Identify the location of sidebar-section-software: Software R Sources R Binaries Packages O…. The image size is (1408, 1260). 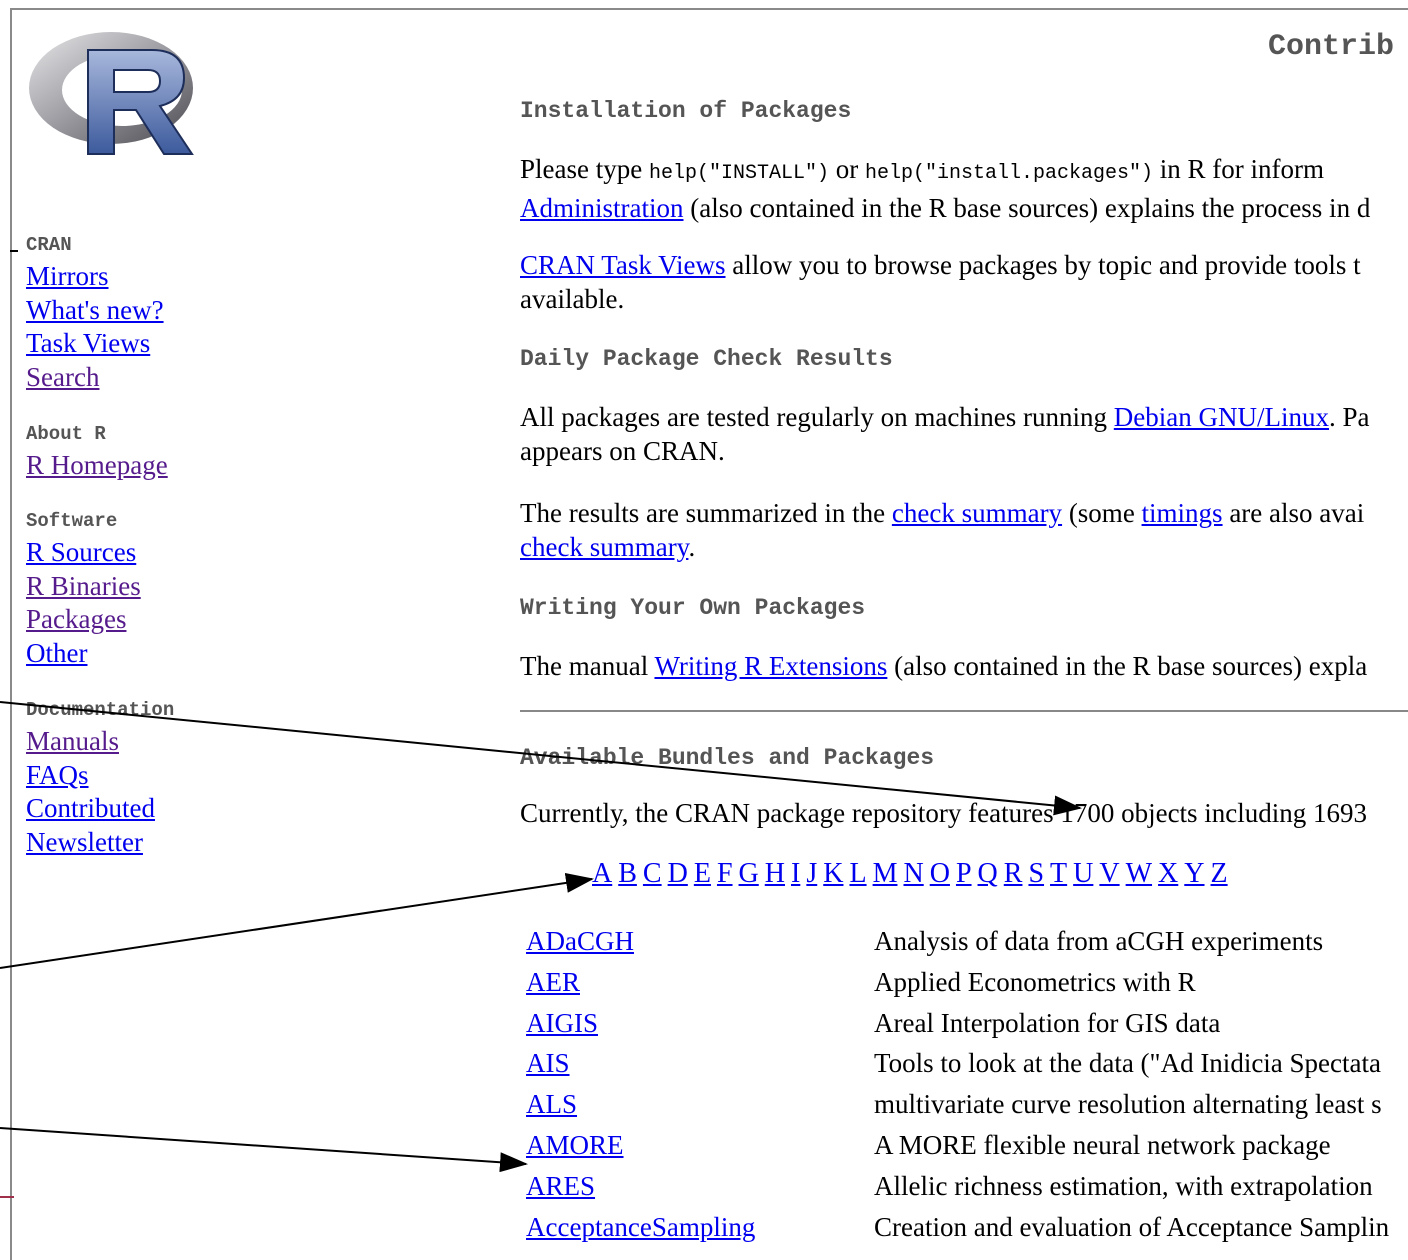
(83, 590).